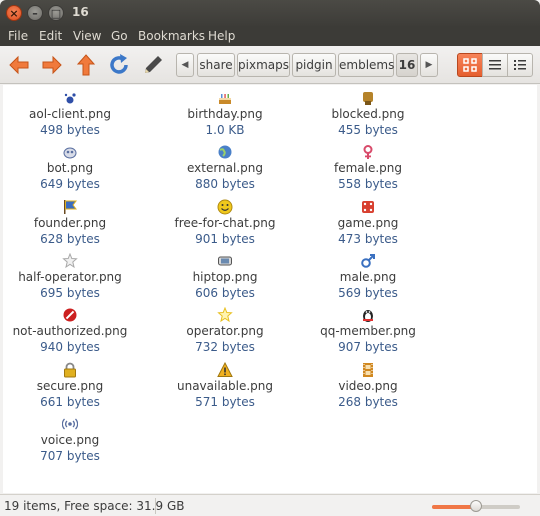 Image resolution: width=540 pixels, height=516 pixels. Describe the element at coordinates (221, 36) in the screenshot. I see `menu-help: Help` at that location.